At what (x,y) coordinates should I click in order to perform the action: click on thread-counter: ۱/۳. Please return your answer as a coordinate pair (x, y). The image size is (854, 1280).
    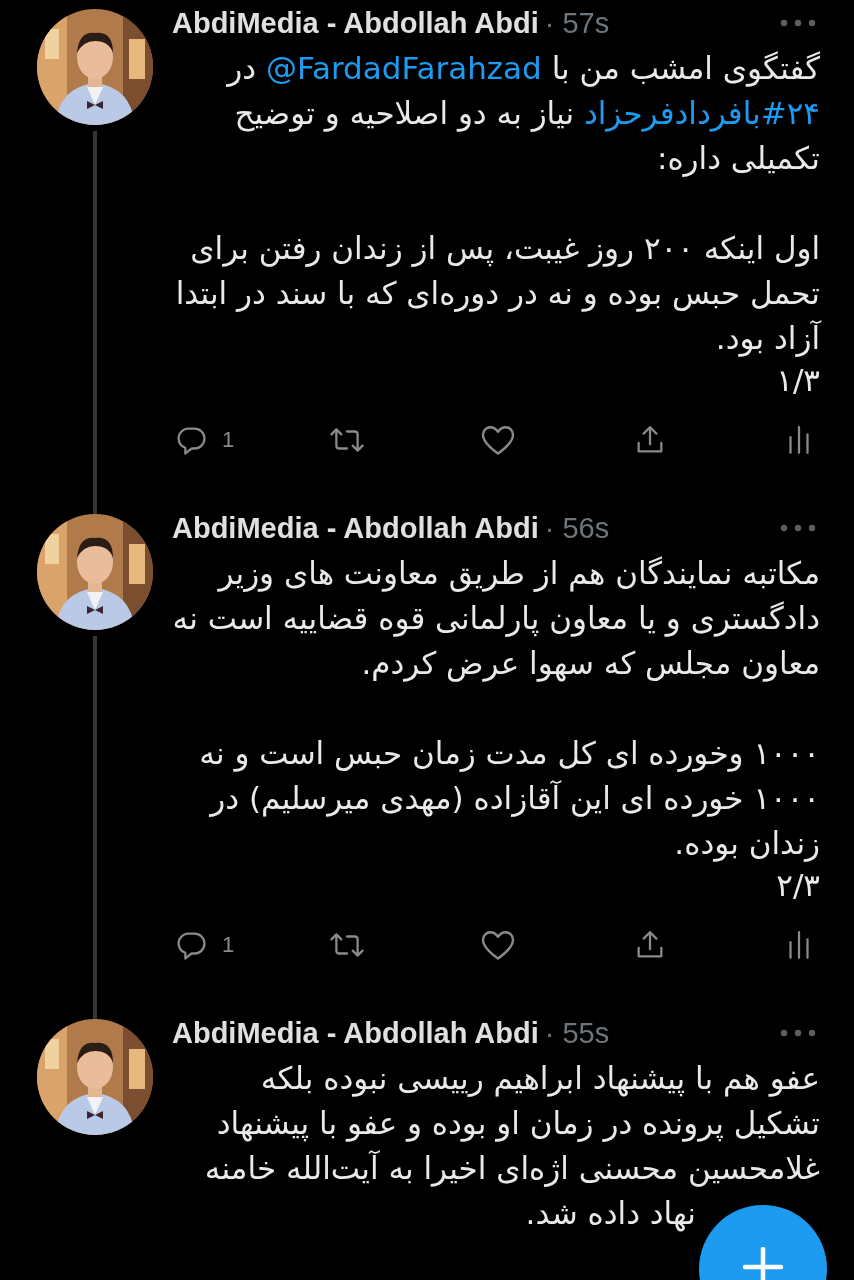
    Looking at the image, I should click on (798, 380).